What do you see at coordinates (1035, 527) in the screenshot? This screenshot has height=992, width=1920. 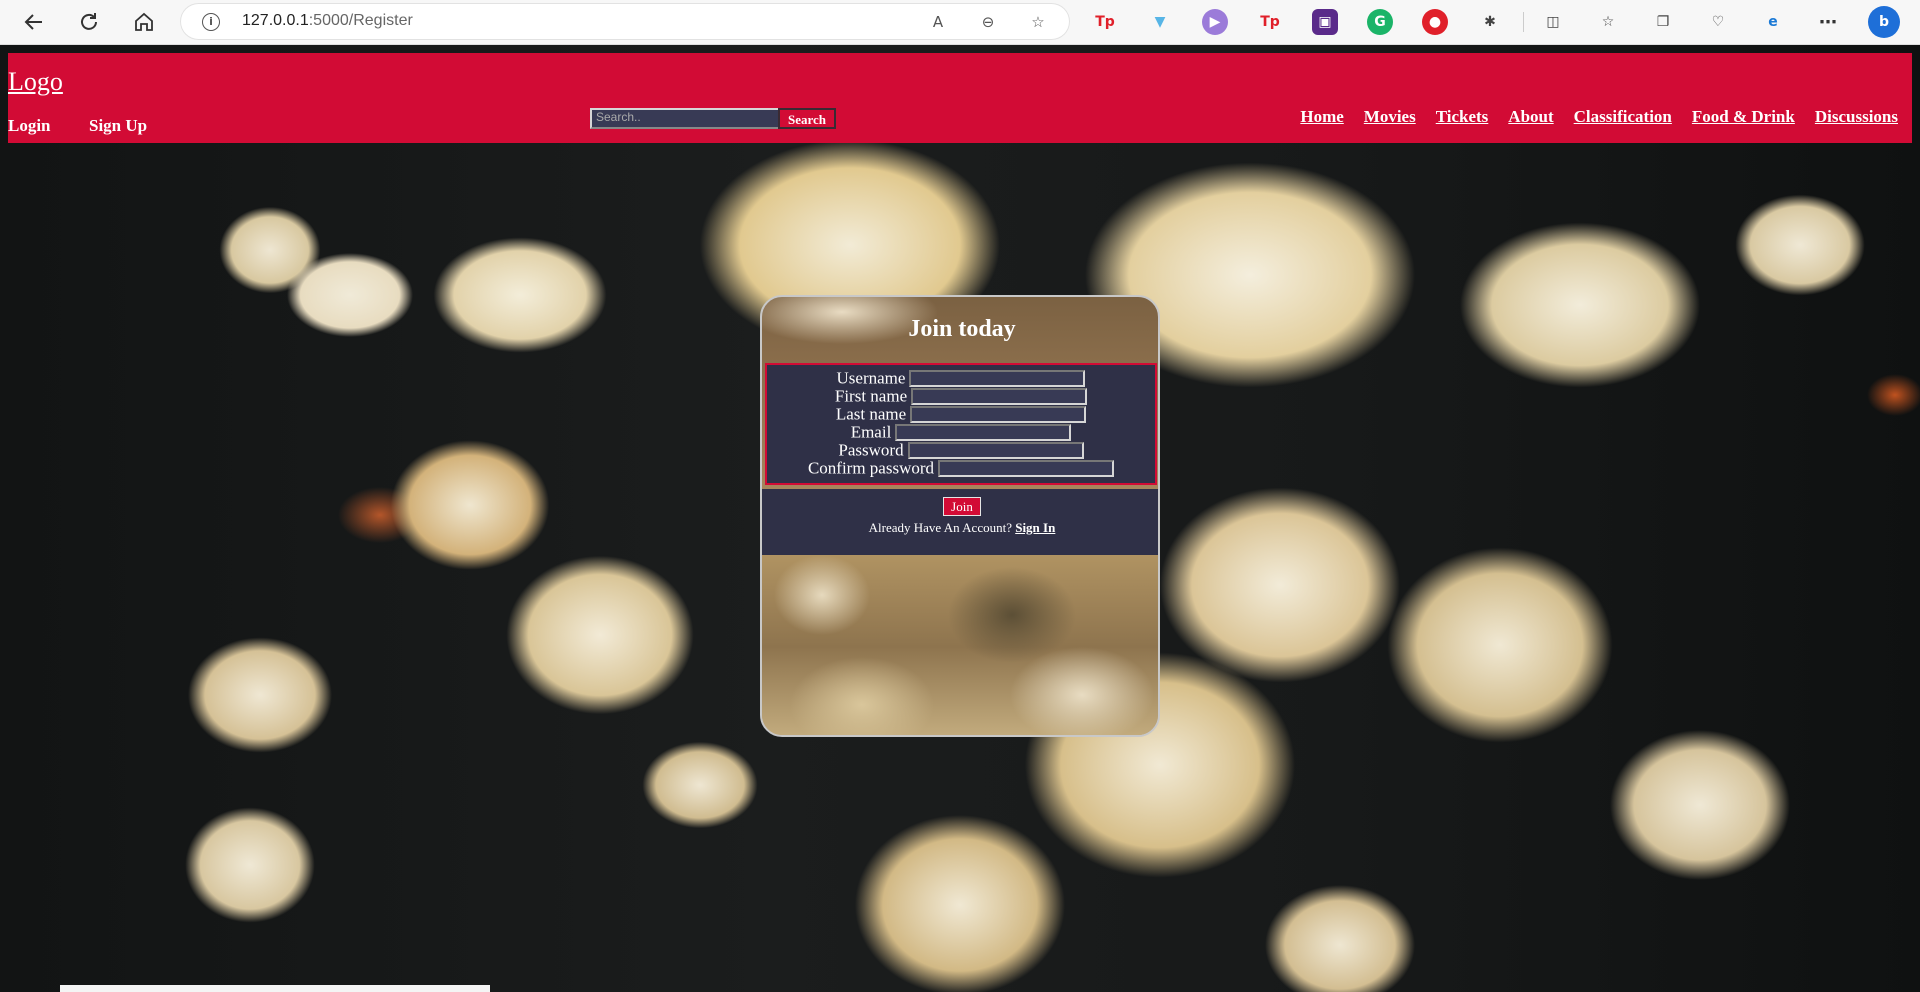 I see `sign-in-link: Sign In` at bounding box center [1035, 527].